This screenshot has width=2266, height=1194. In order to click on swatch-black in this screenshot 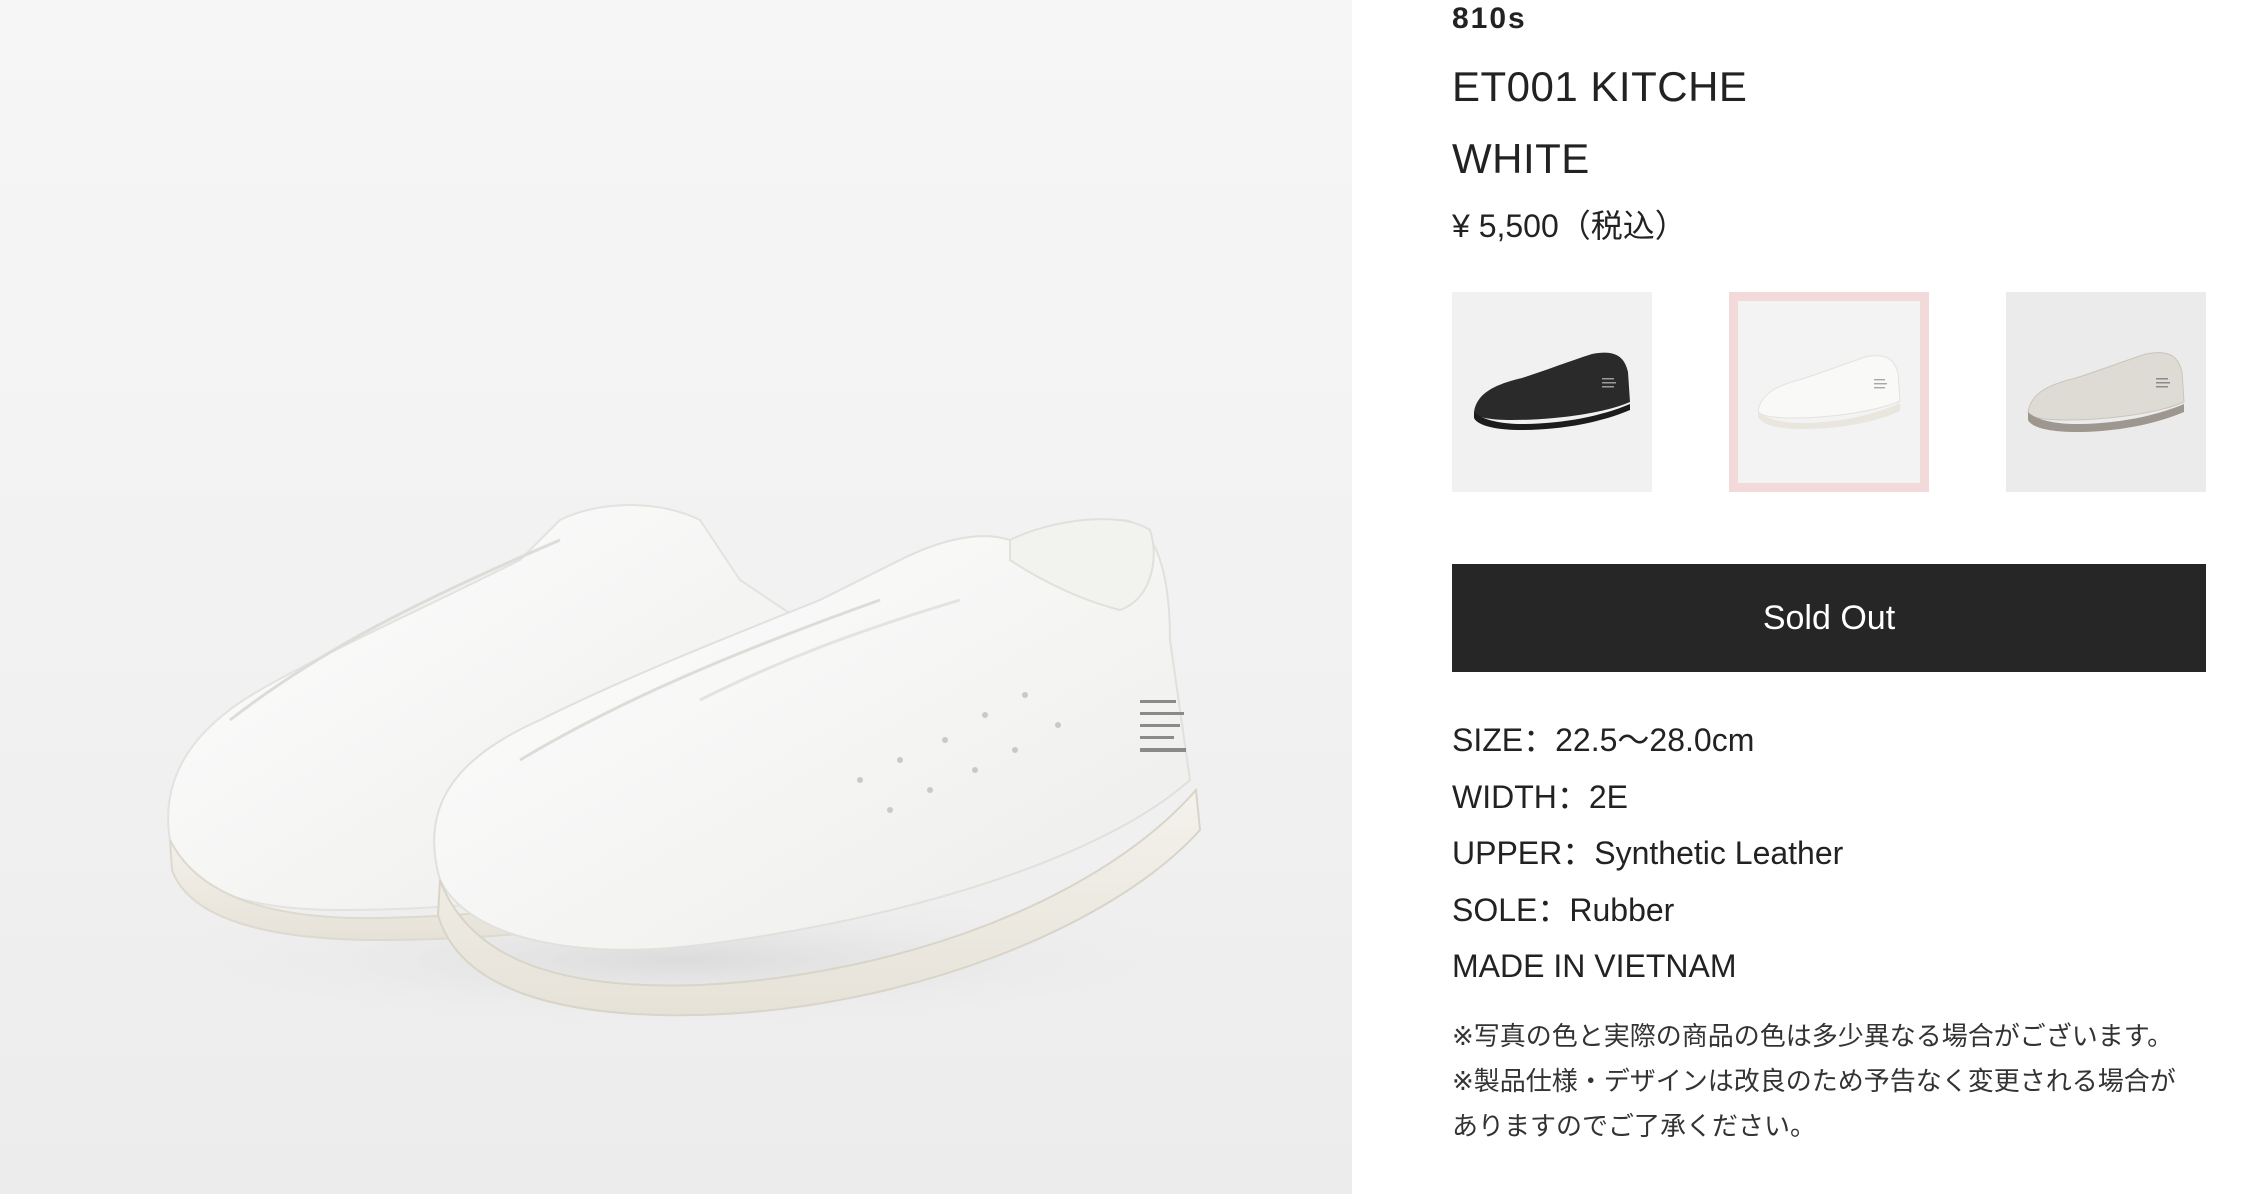, I will do `click(1552, 392)`.